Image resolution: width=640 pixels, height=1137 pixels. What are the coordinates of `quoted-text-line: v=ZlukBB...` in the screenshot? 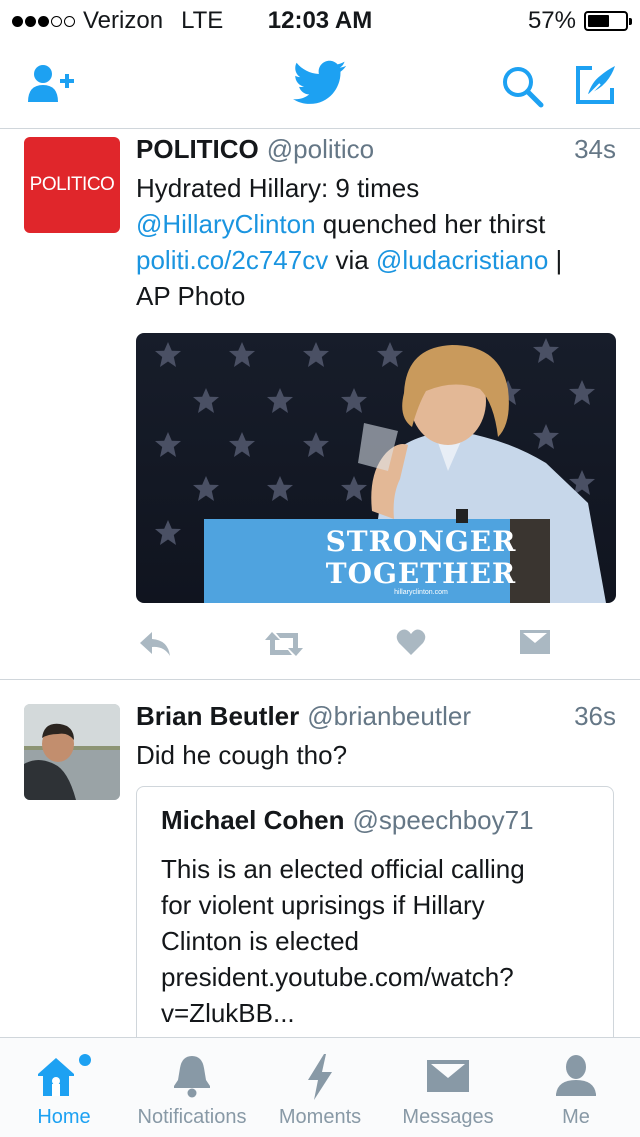 It's located at (228, 1013).